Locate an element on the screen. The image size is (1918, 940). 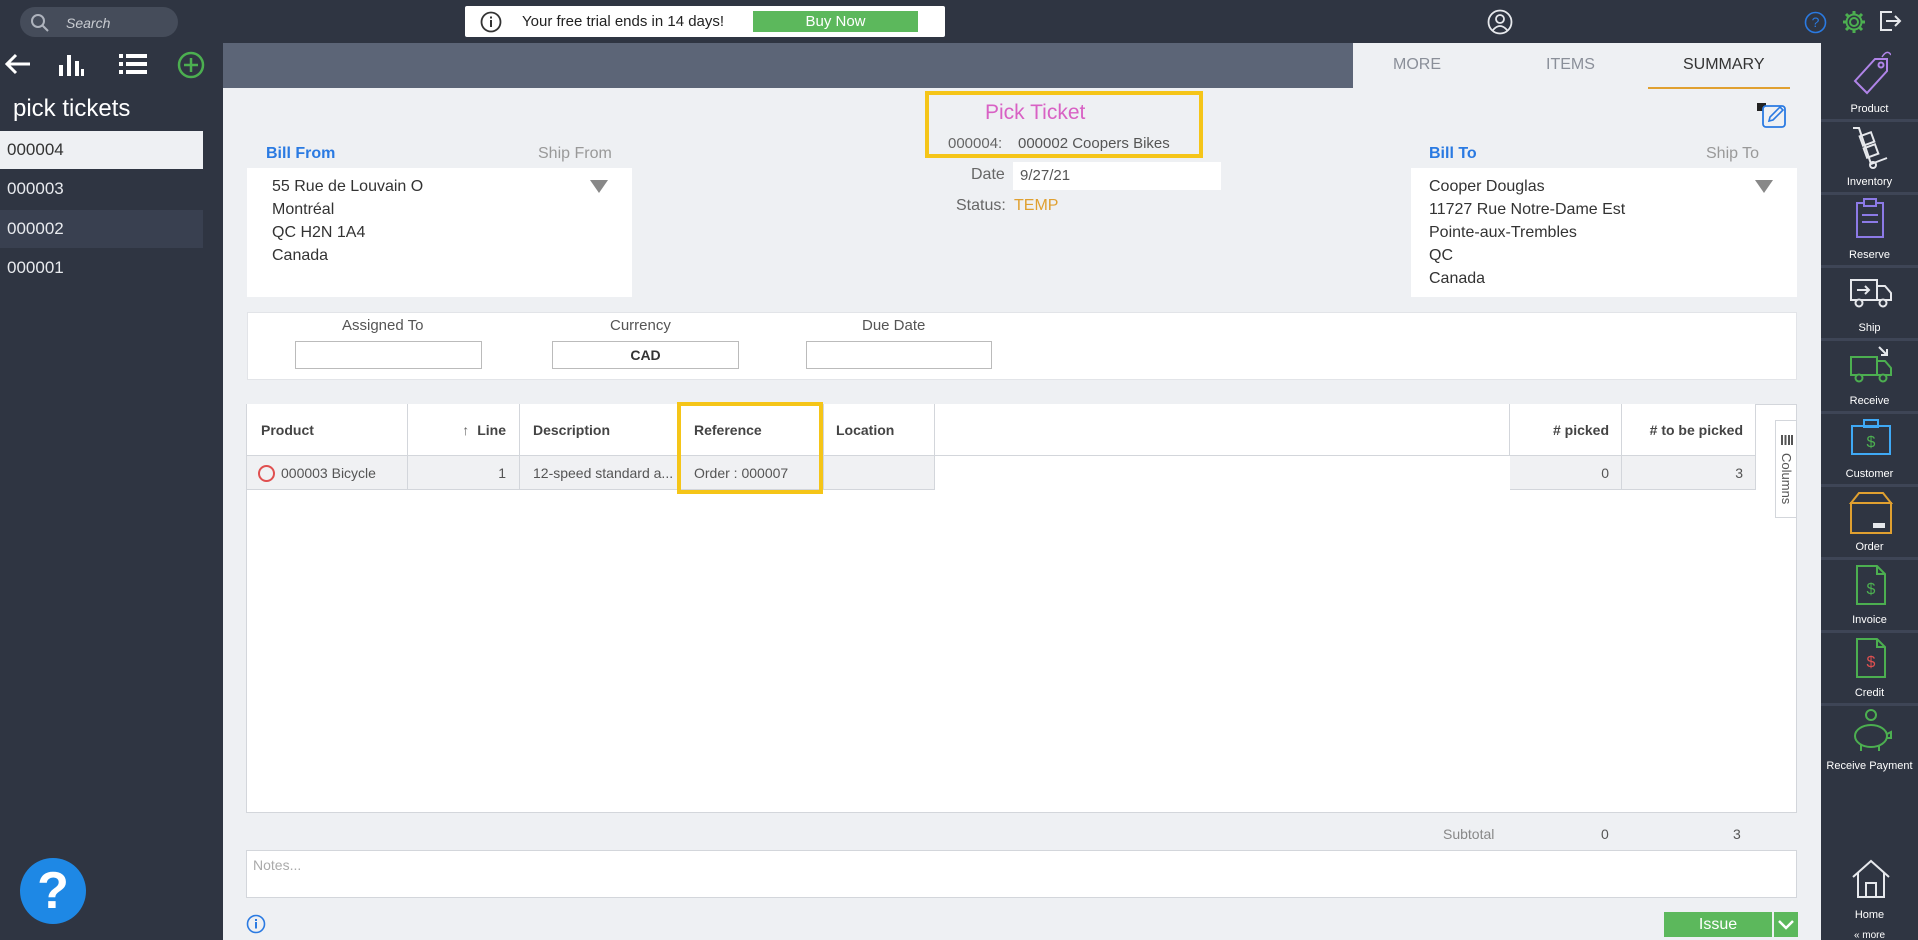
list-item: 000002 is located at coordinates (101, 229).